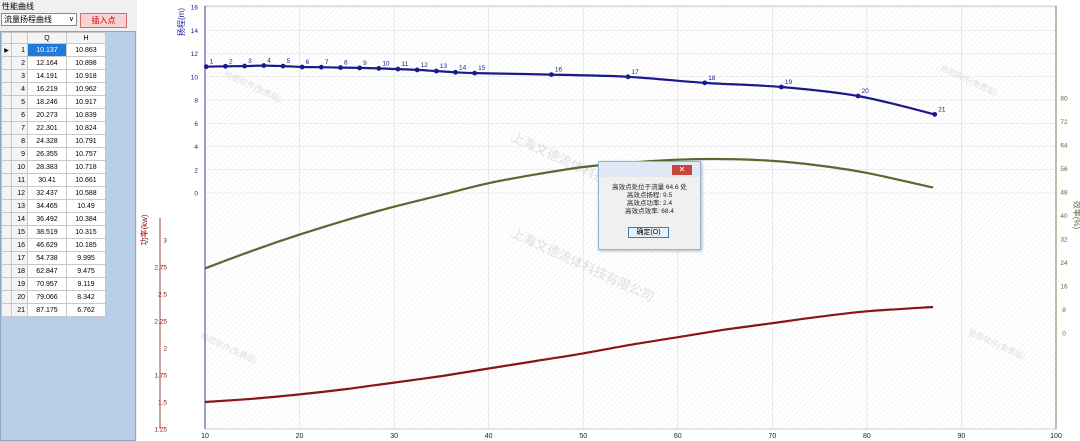 The image size is (1080, 441). What do you see at coordinates (47, 167) in the screenshot?
I see `cell-q: 28.383` at bounding box center [47, 167].